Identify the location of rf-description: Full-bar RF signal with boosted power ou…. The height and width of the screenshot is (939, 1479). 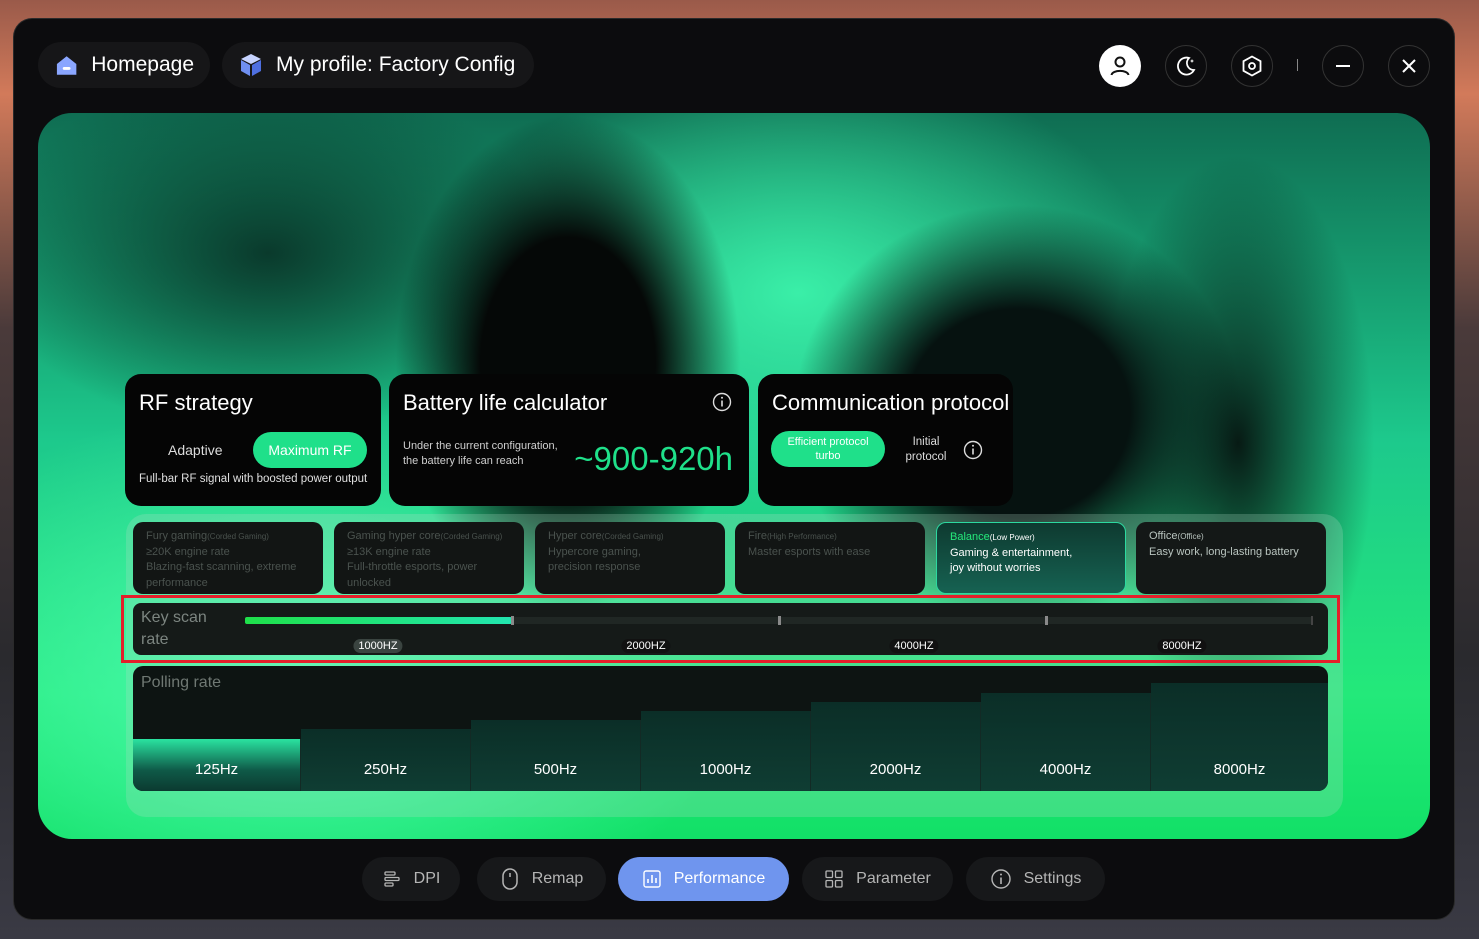
(253, 479).